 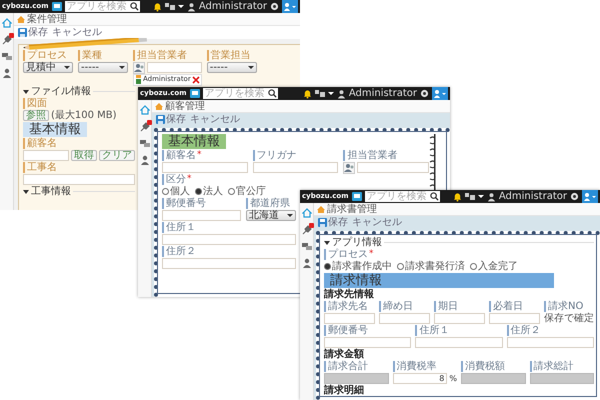 What do you see at coordinates (92, 55) in the screenshot?
I see `field-label: 業種` at bounding box center [92, 55].